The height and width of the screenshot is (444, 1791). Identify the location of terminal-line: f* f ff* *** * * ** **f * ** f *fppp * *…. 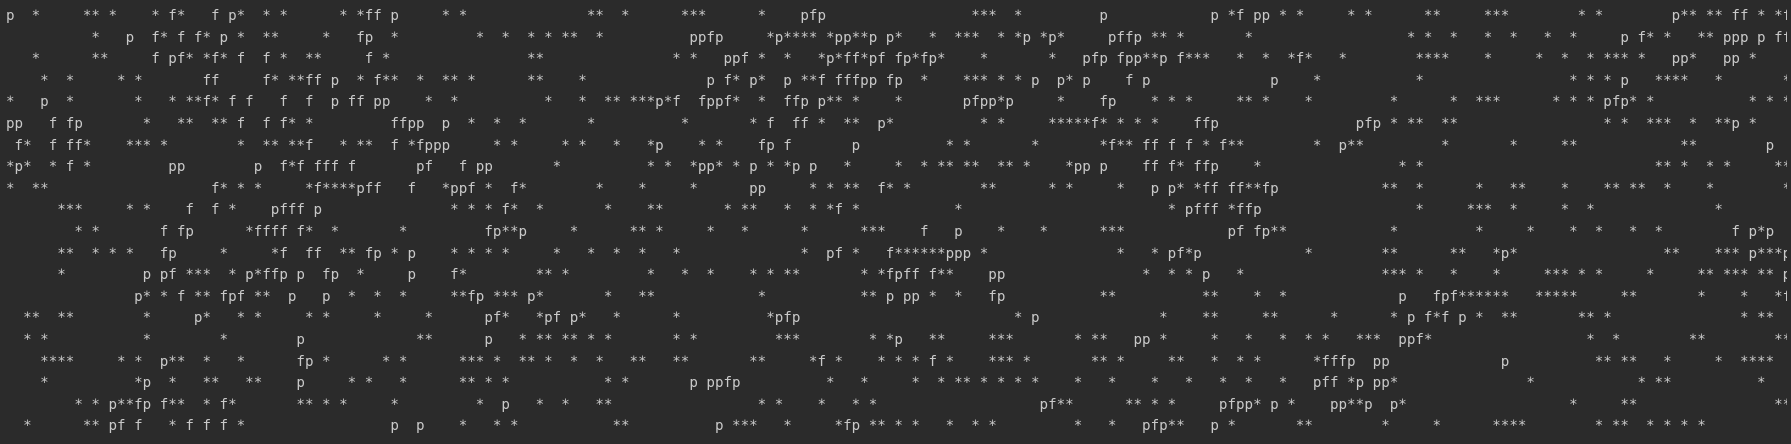
(894, 145).